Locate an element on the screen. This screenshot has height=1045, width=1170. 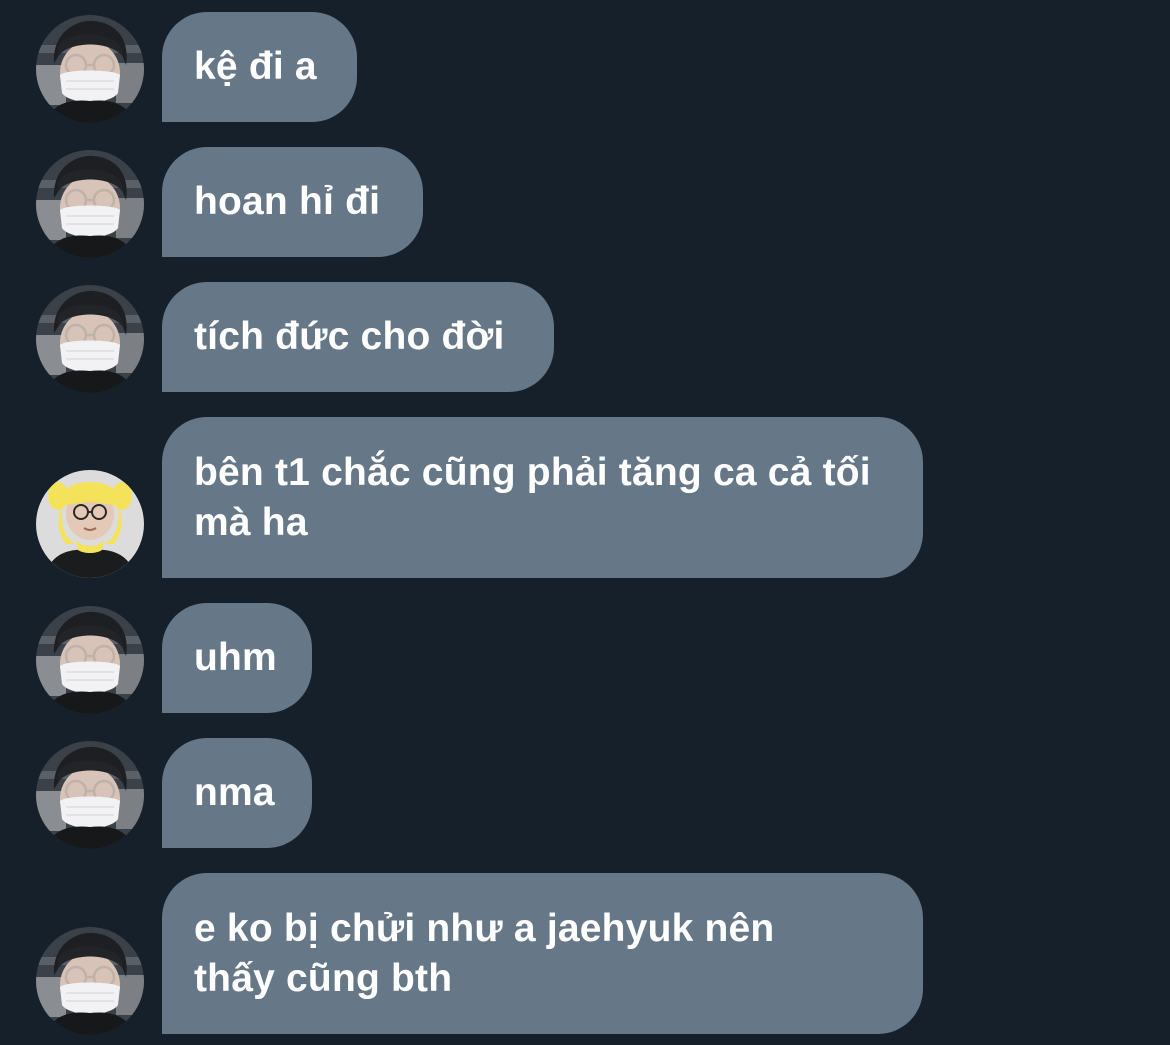
message-bubble: hoan hỉ đi is located at coordinates (292, 202).